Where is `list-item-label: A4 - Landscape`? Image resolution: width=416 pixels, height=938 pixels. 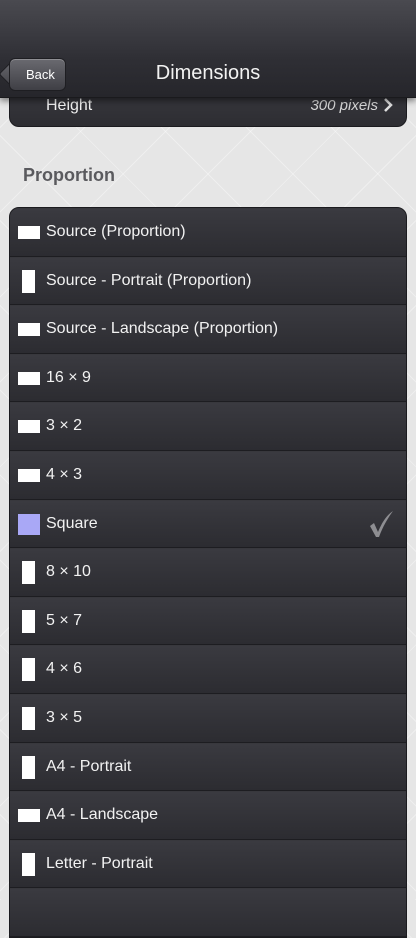
list-item-label: A4 - Landscape is located at coordinates (102, 815).